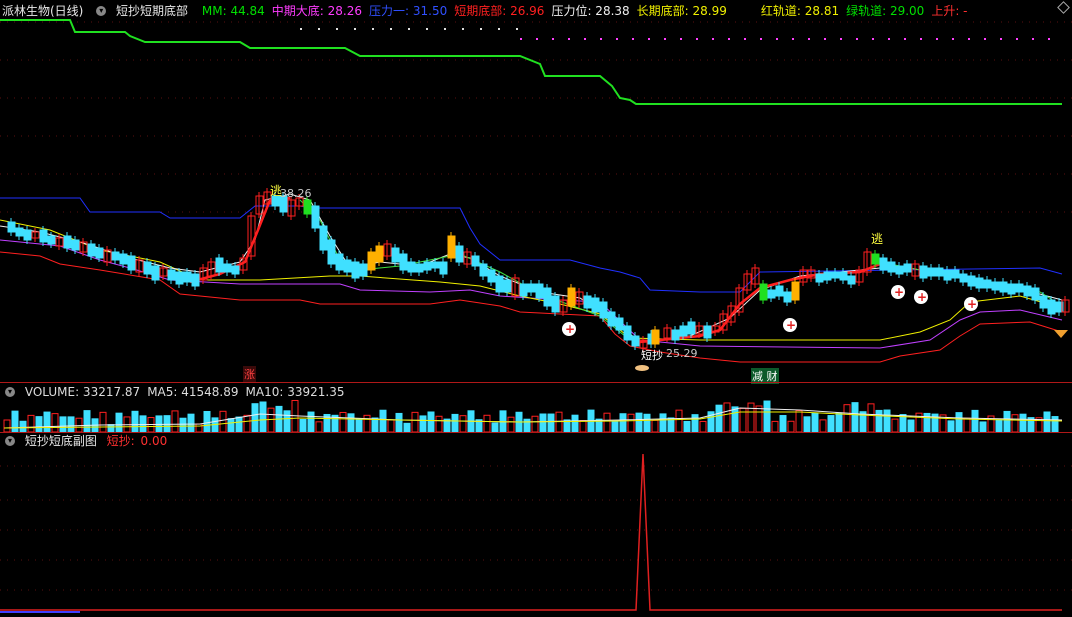 Image resolution: width=1072 pixels, height=617 pixels. I want to click on sub-field-label: 短抄:, so click(120, 441).